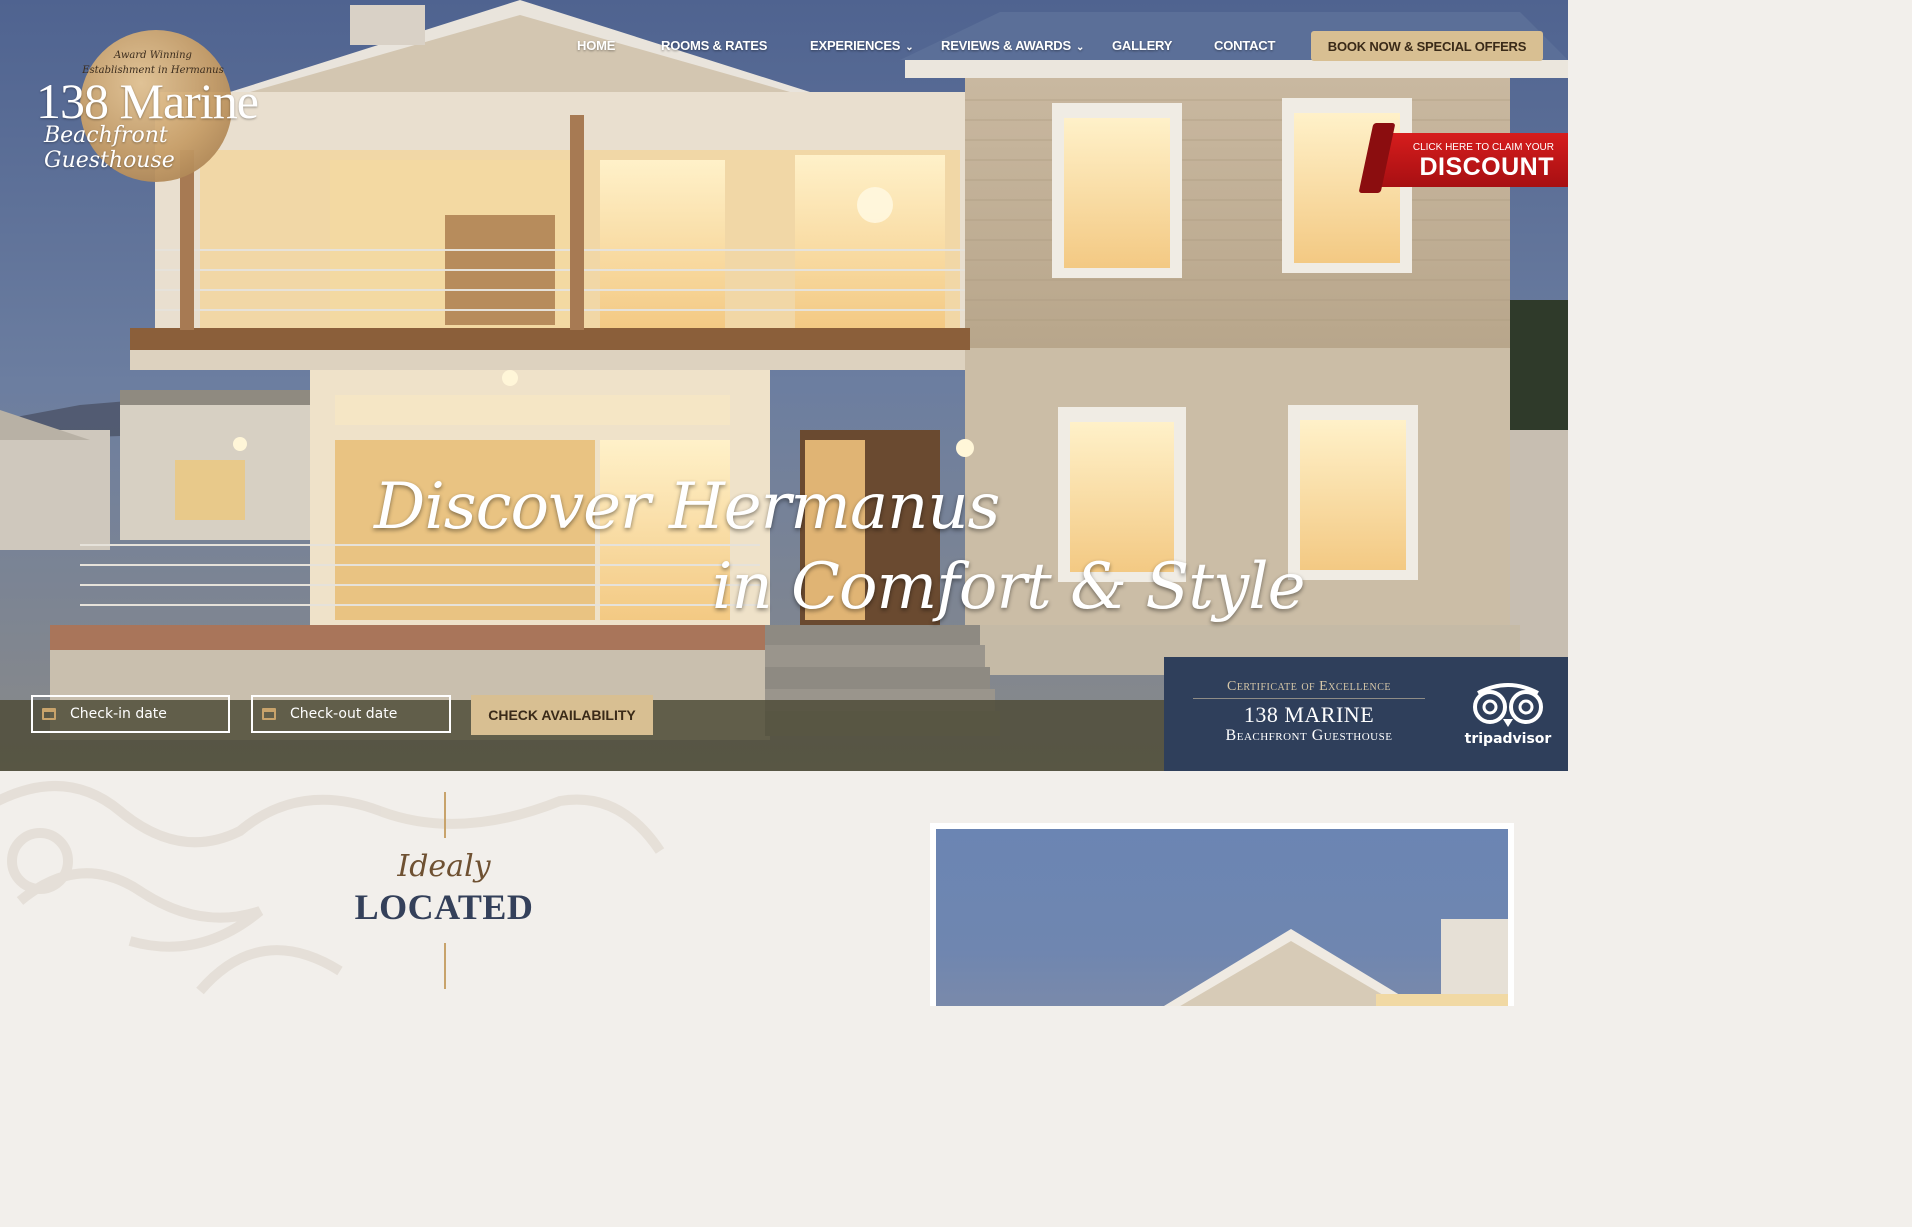 This screenshot has height=1227, width=1912. I want to click on section-script-heading: Idealy, so click(444, 866).